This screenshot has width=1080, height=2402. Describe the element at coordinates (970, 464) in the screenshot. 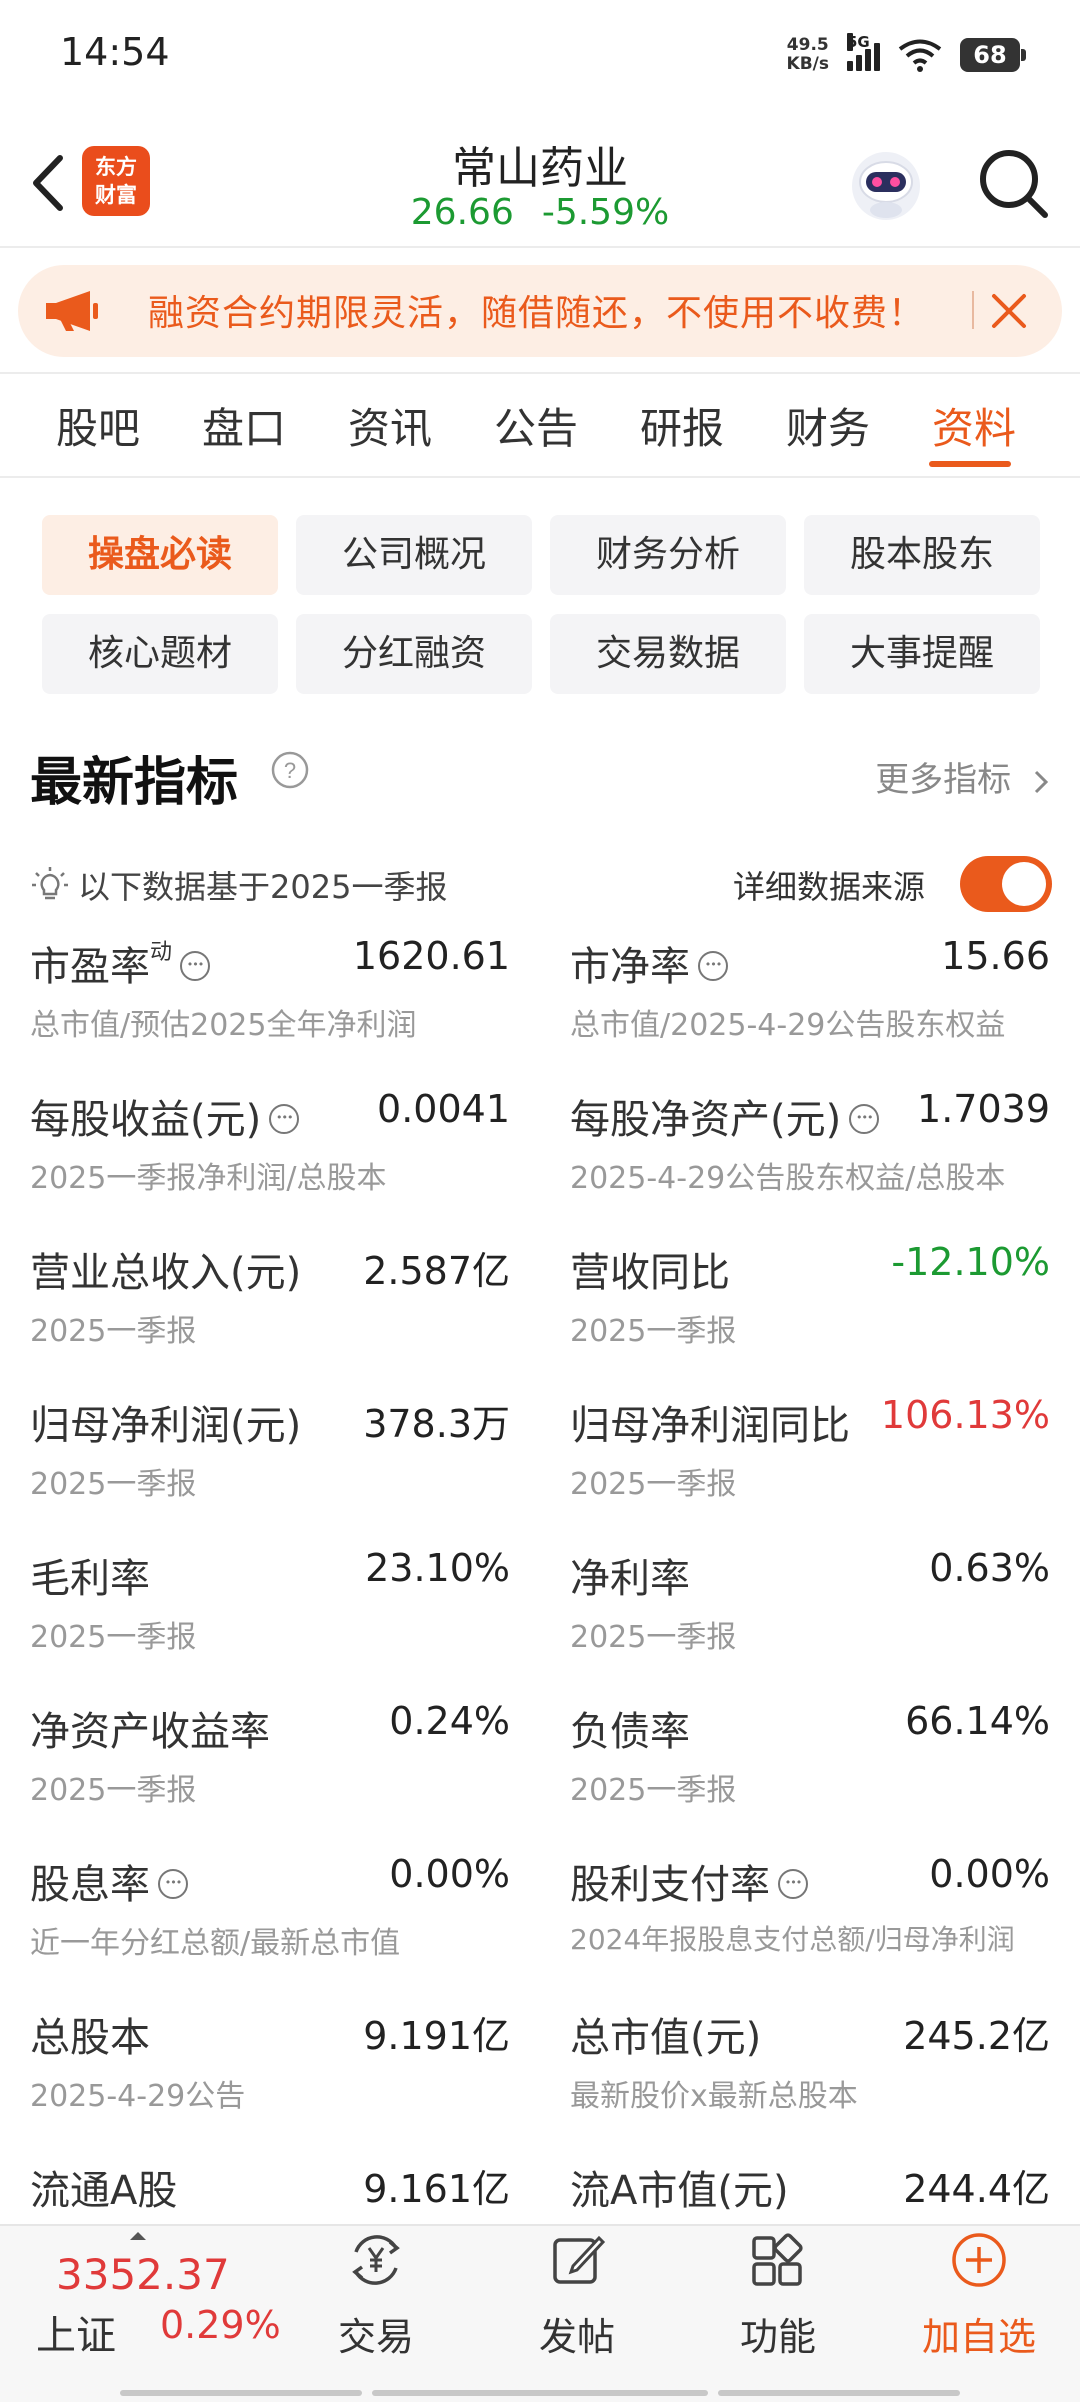

I see `active-tab-indicator` at that location.